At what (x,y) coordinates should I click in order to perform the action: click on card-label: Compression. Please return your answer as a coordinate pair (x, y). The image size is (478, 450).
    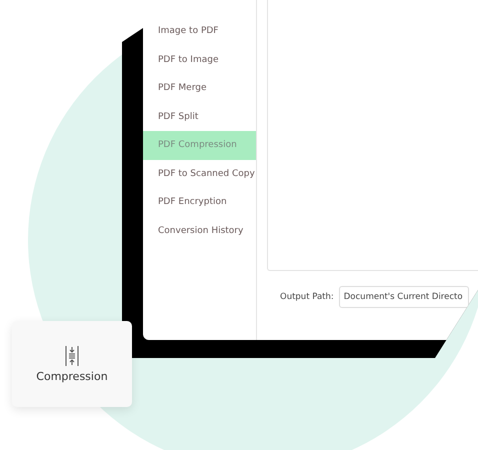
    Looking at the image, I should click on (72, 376).